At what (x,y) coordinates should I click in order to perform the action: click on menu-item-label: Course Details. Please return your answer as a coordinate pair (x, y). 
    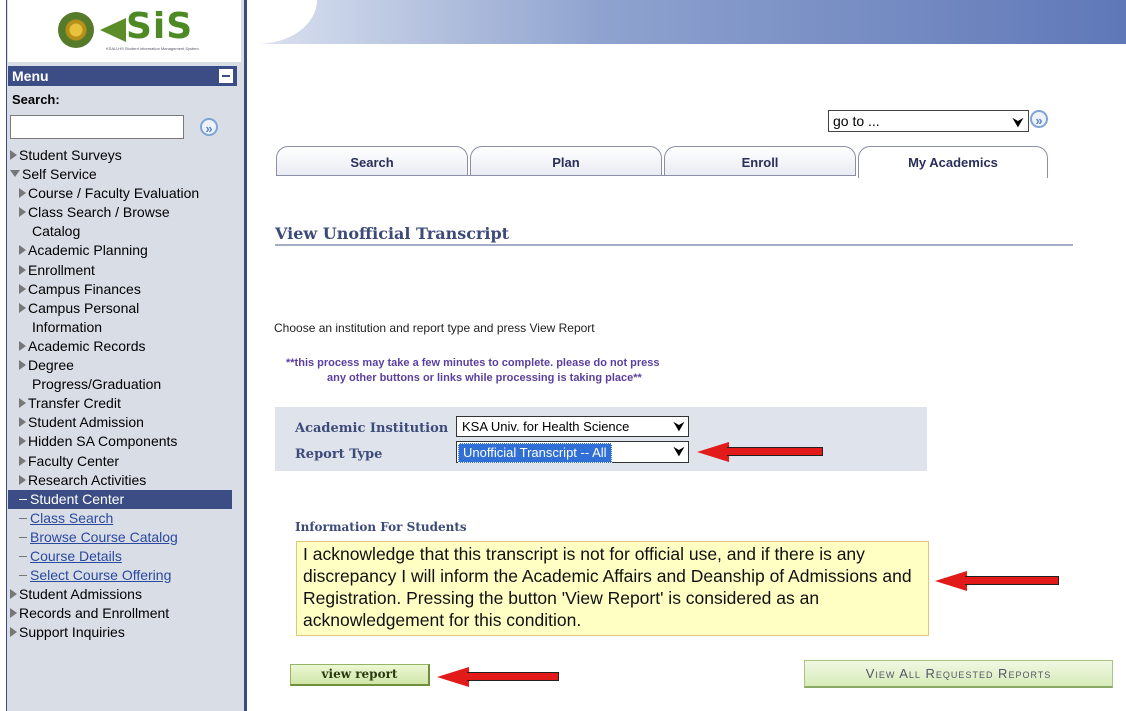
    Looking at the image, I should click on (76, 555).